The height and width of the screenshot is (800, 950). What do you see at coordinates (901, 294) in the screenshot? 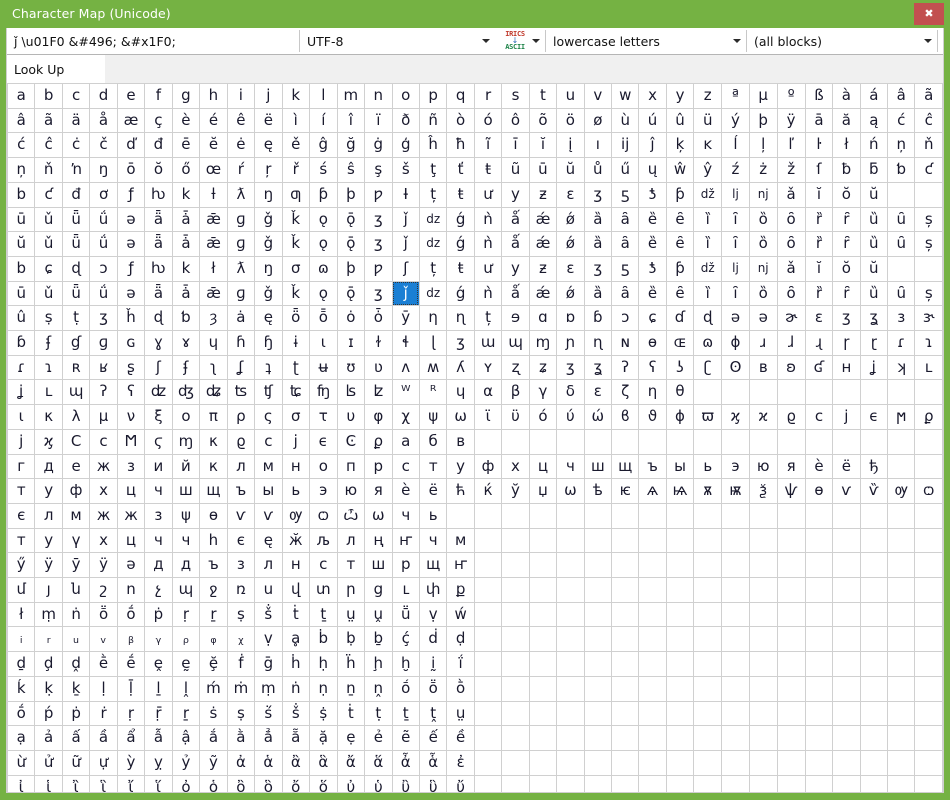
I see `character-cell: ȗ` at bounding box center [901, 294].